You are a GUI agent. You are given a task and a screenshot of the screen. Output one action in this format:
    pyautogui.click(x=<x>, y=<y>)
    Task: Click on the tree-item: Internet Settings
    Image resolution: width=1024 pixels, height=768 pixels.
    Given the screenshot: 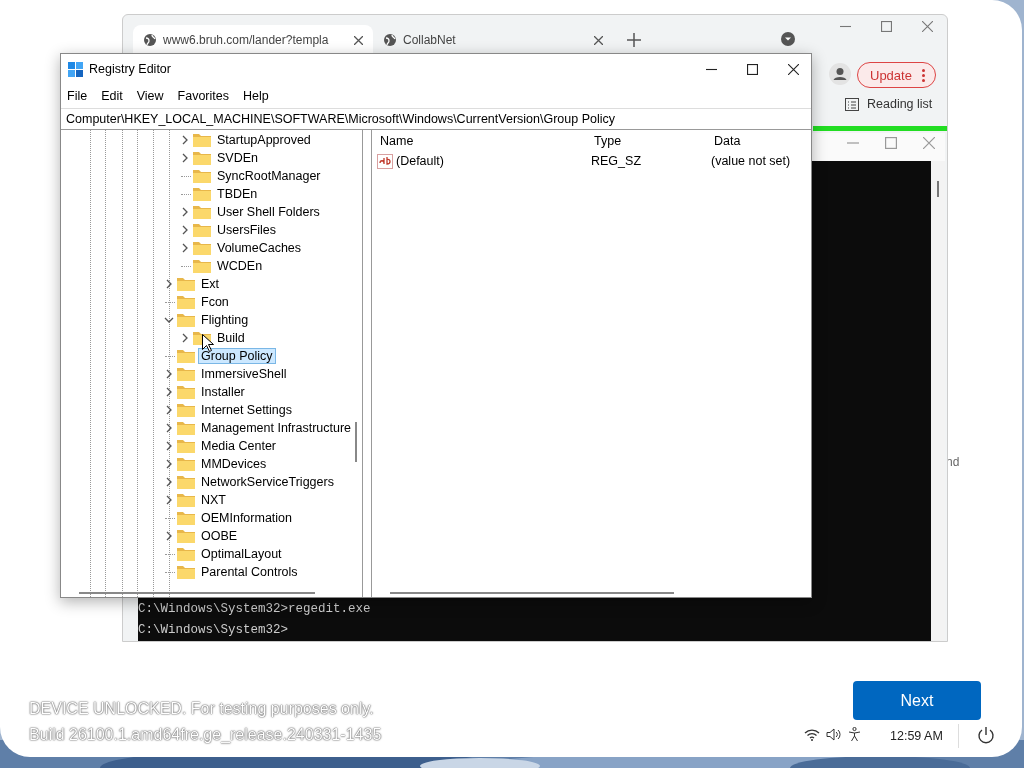 What is the action you would take?
    pyautogui.click(x=247, y=410)
    